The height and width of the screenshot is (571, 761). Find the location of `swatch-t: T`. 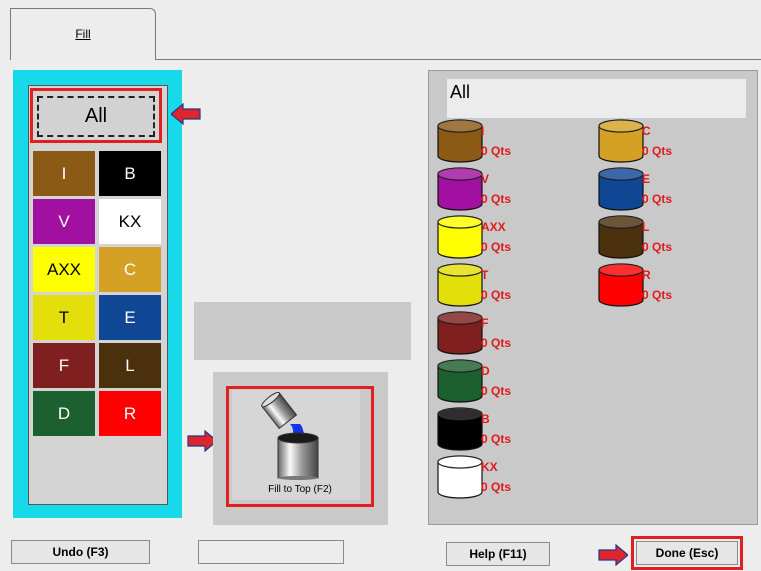

swatch-t: T is located at coordinates (64, 317).